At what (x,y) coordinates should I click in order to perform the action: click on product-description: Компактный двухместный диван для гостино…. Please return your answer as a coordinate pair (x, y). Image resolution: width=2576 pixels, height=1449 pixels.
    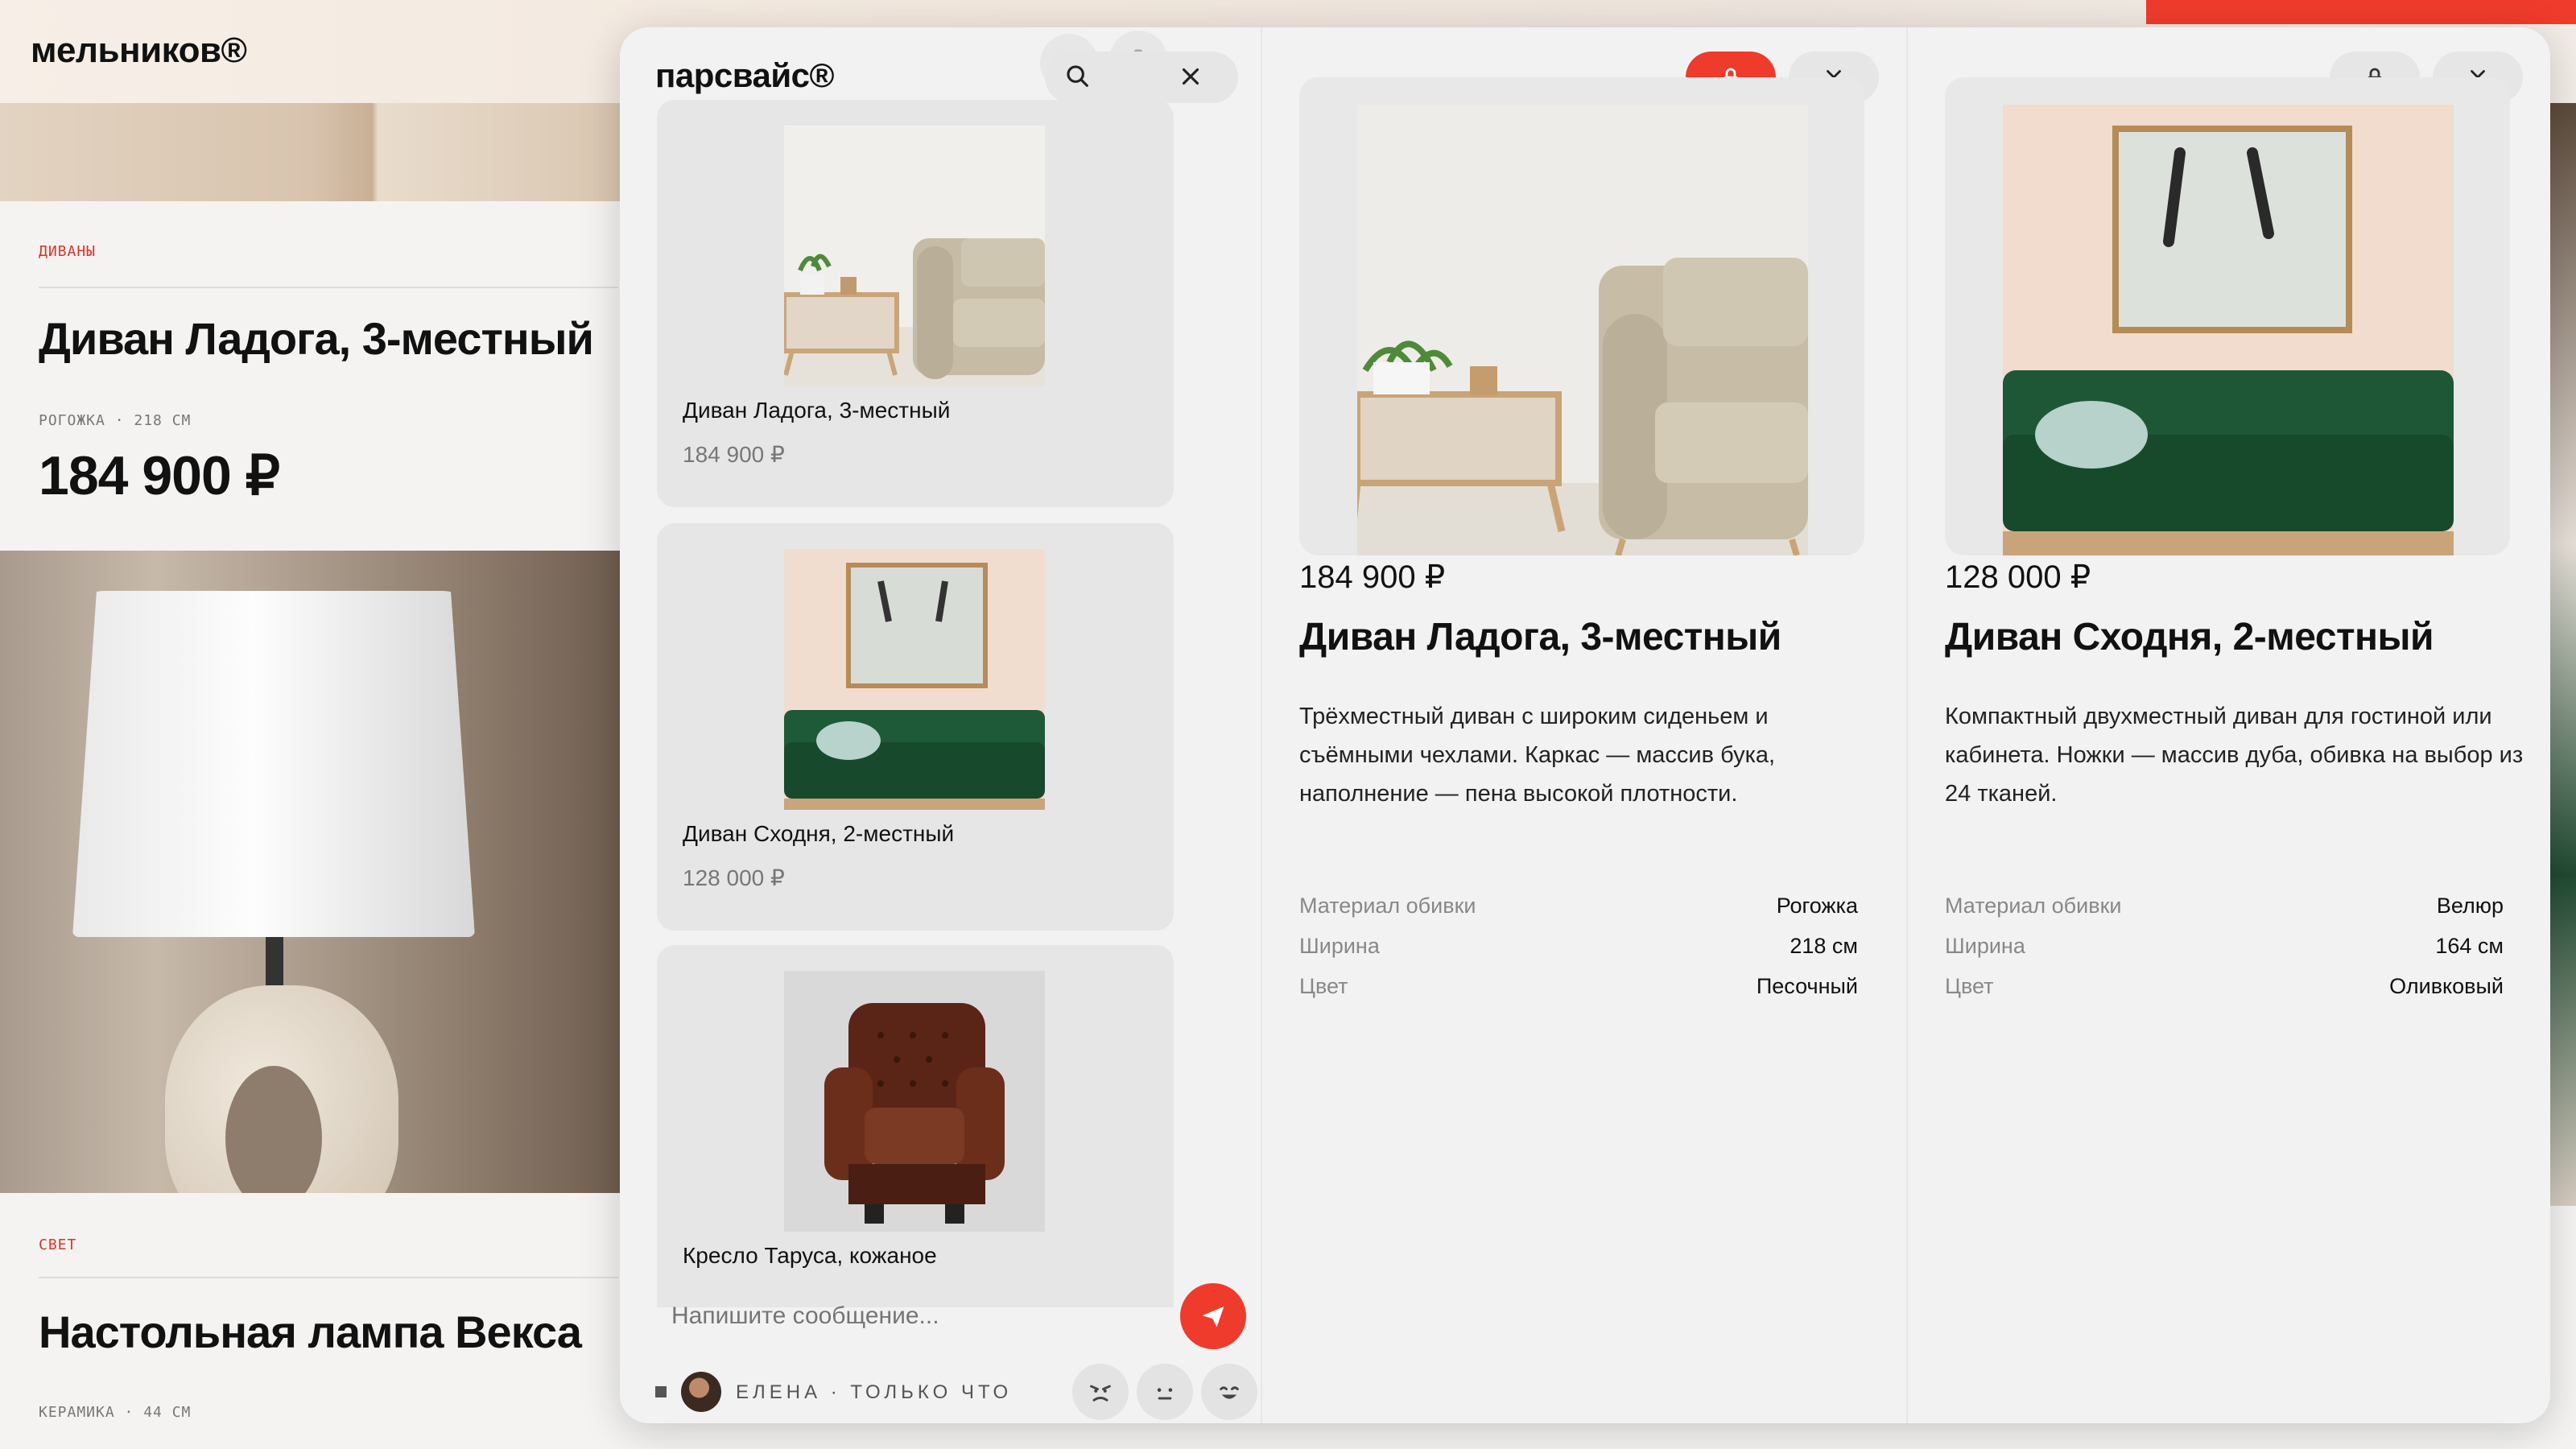
    Looking at the image, I should click on (2234, 755).